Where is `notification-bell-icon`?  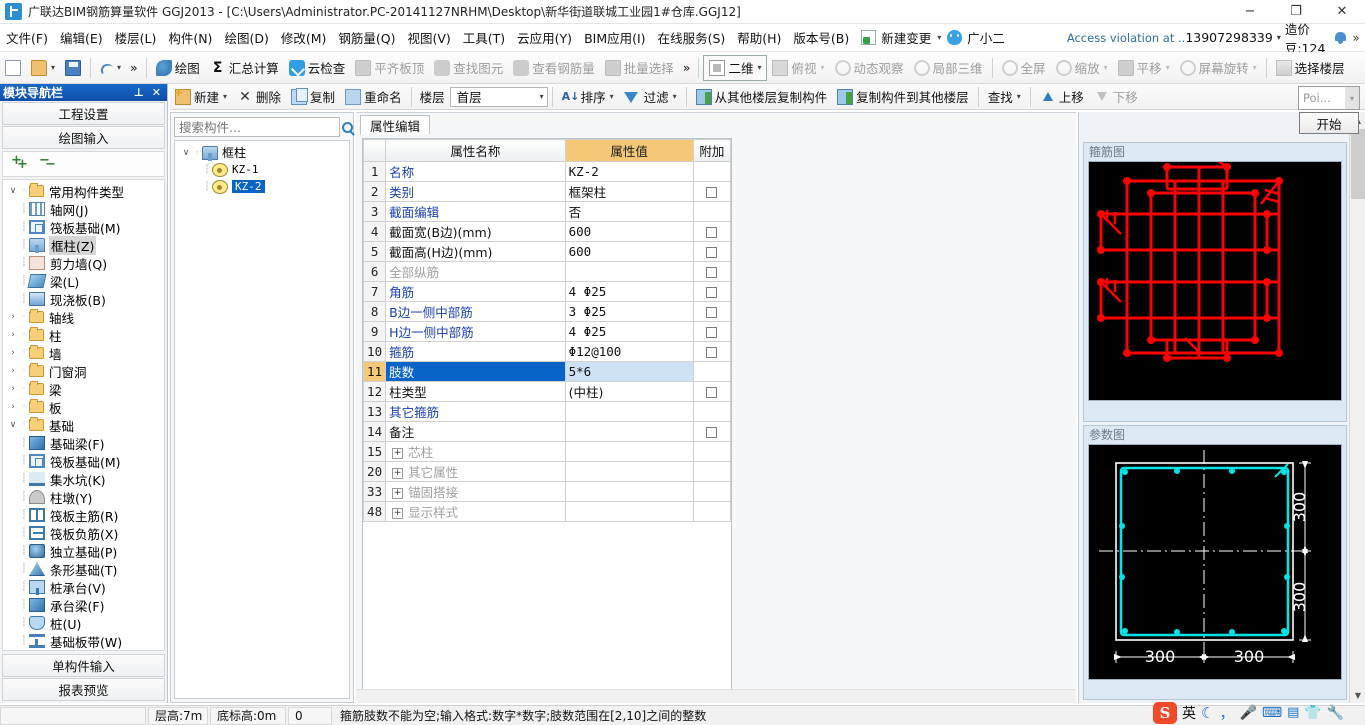
notification-bell-icon is located at coordinates (1340, 38).